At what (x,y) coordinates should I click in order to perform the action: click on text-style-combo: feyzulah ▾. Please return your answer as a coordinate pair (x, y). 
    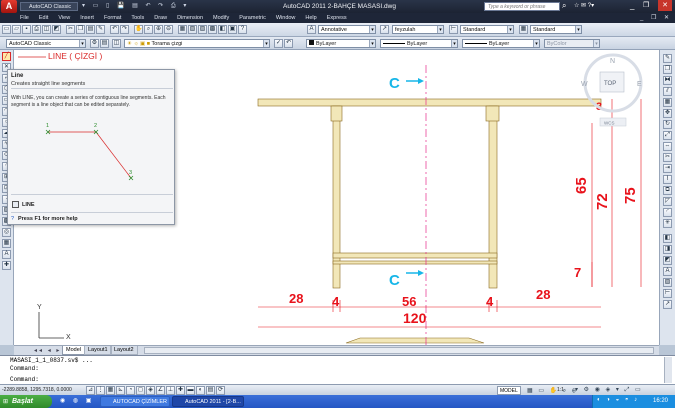
    Looking at the image, I should click on (418, 29).